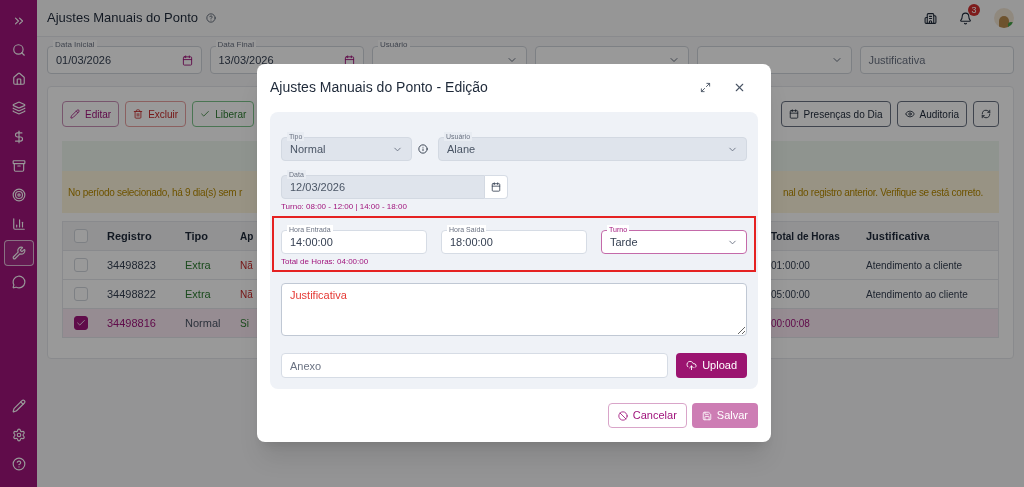  What do you see at coordinates (711, 365) in the screenshot?
I see `upload-button: Upload` at bounding box center [711, 365].